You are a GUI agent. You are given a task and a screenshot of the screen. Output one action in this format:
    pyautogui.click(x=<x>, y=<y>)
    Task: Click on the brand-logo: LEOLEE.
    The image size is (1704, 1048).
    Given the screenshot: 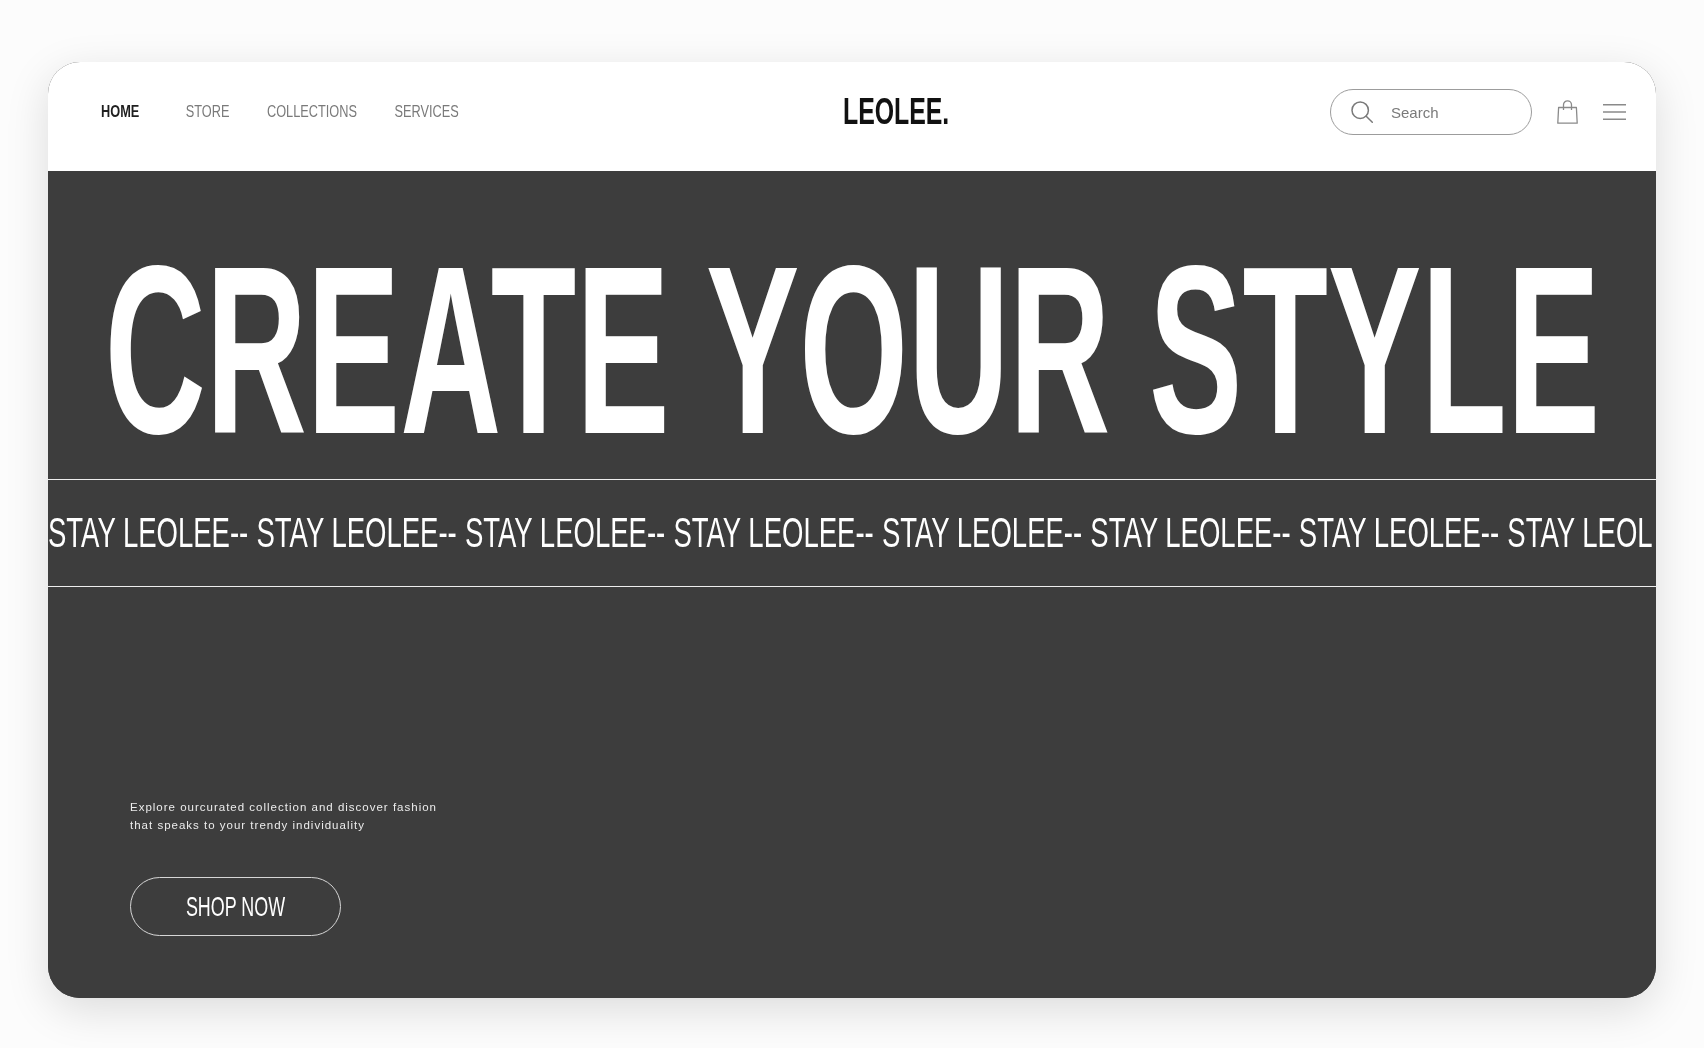 What is the action you would take?
    pyautogui.click(x=896, y=112)
    